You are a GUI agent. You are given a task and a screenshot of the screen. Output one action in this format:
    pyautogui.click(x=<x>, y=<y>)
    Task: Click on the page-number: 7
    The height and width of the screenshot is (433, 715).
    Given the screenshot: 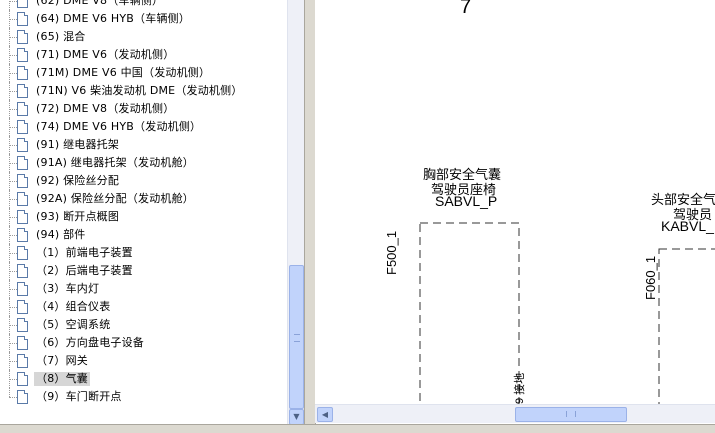 What is the action you would take?
    pyautogui.click(x=466, y=9)
    